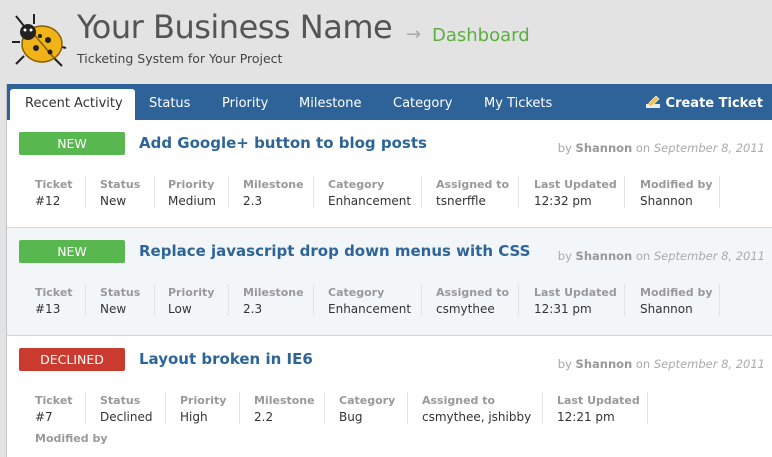 This screenshot has height=457, width=772. I want to click on field-priority: Priority Medium, so click(192, 193).